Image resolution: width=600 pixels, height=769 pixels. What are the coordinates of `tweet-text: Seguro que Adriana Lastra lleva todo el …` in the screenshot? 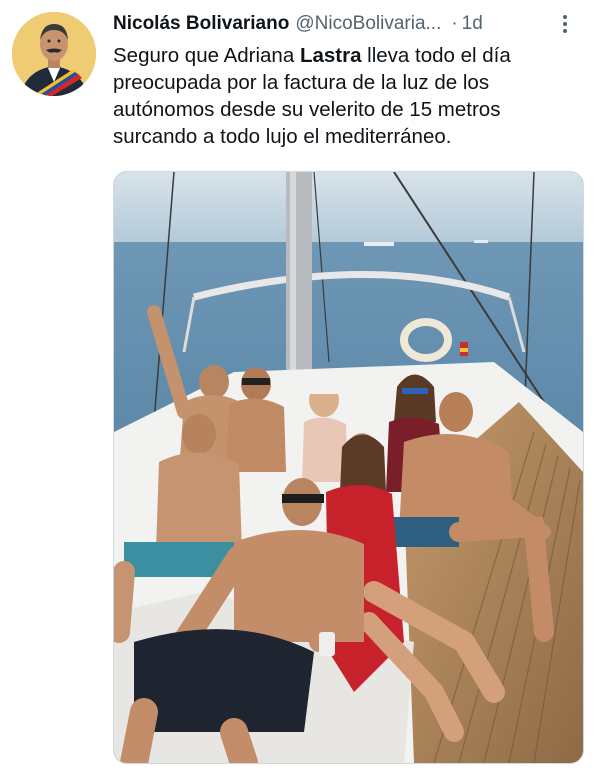 It's located at (348, 96).